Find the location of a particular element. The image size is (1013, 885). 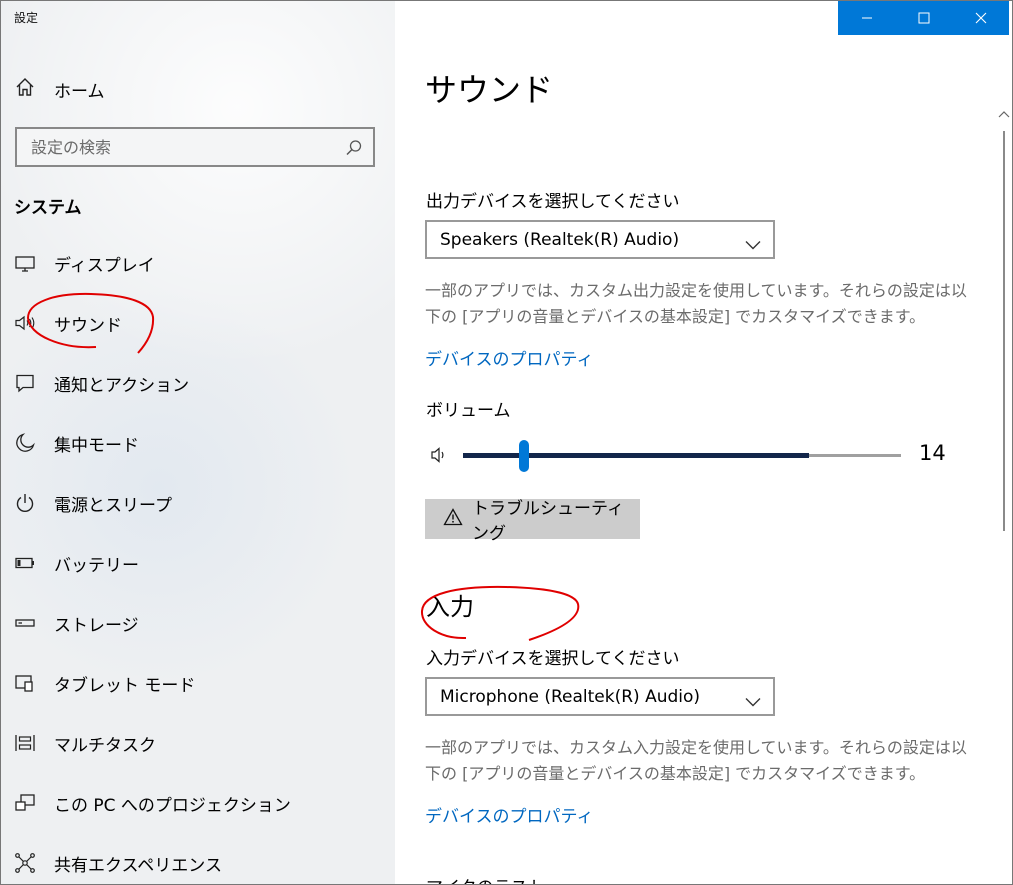

sidebar-item-focus-assist: 集中モード is located at coordinates (198, 443).